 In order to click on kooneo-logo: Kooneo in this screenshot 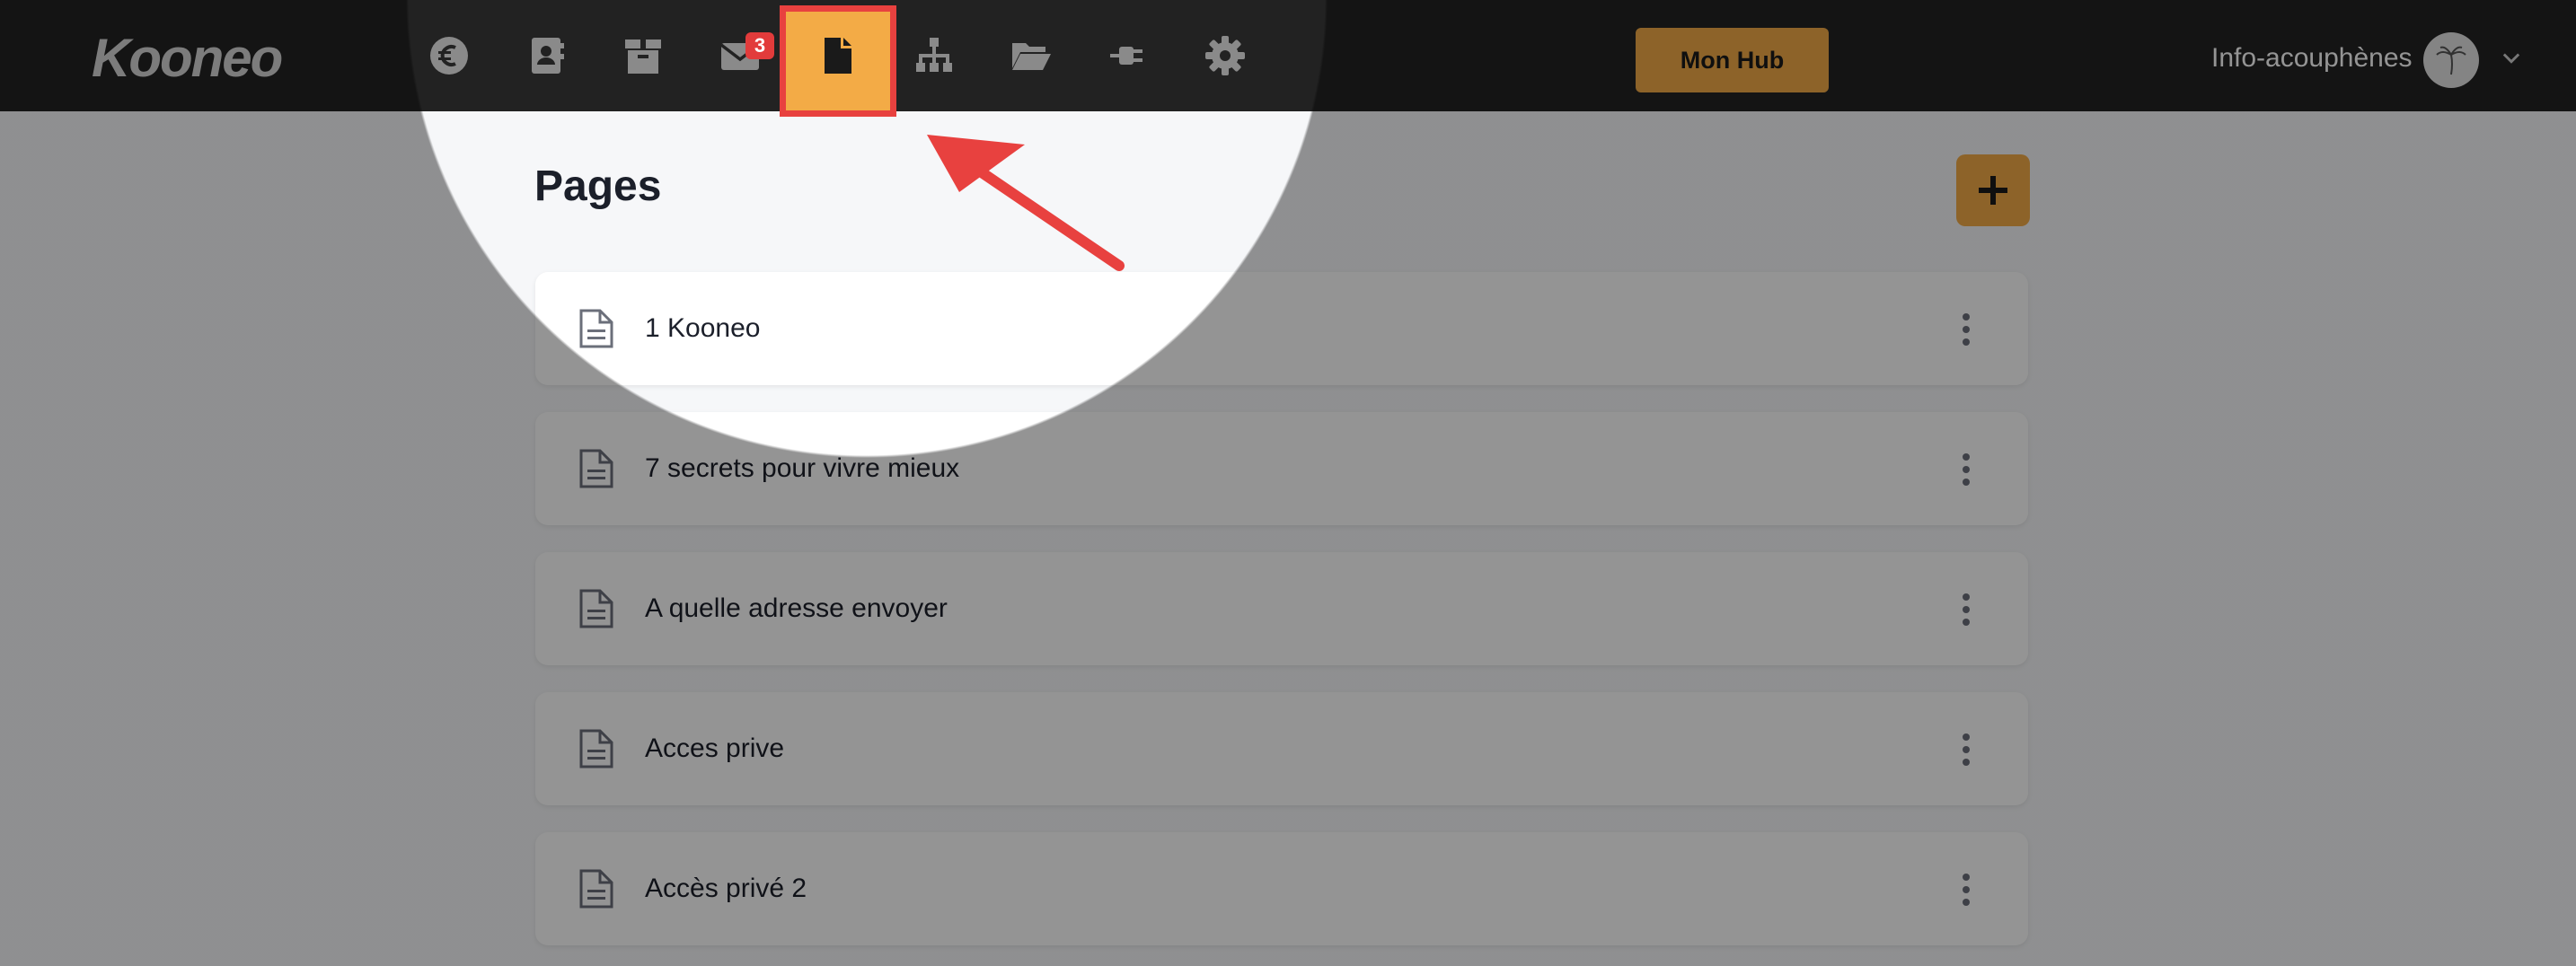, I will do `click(187, 58)`.